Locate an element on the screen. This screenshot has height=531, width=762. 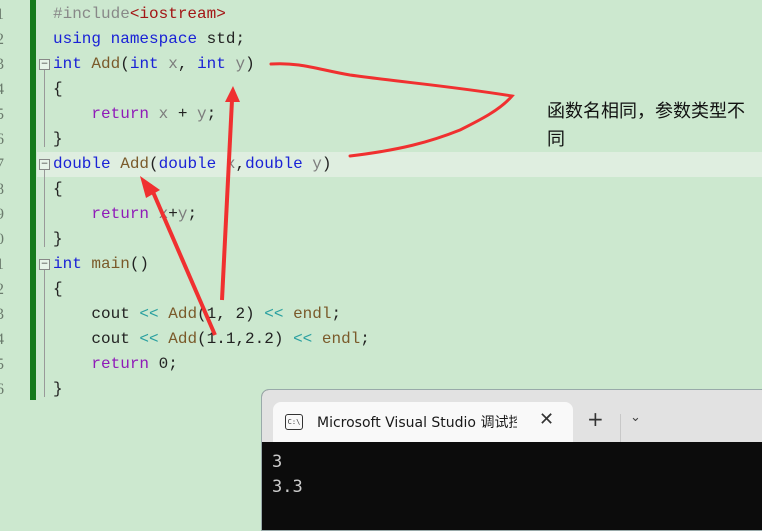
output-line: 3.3 is located at coordinates (287, 487).